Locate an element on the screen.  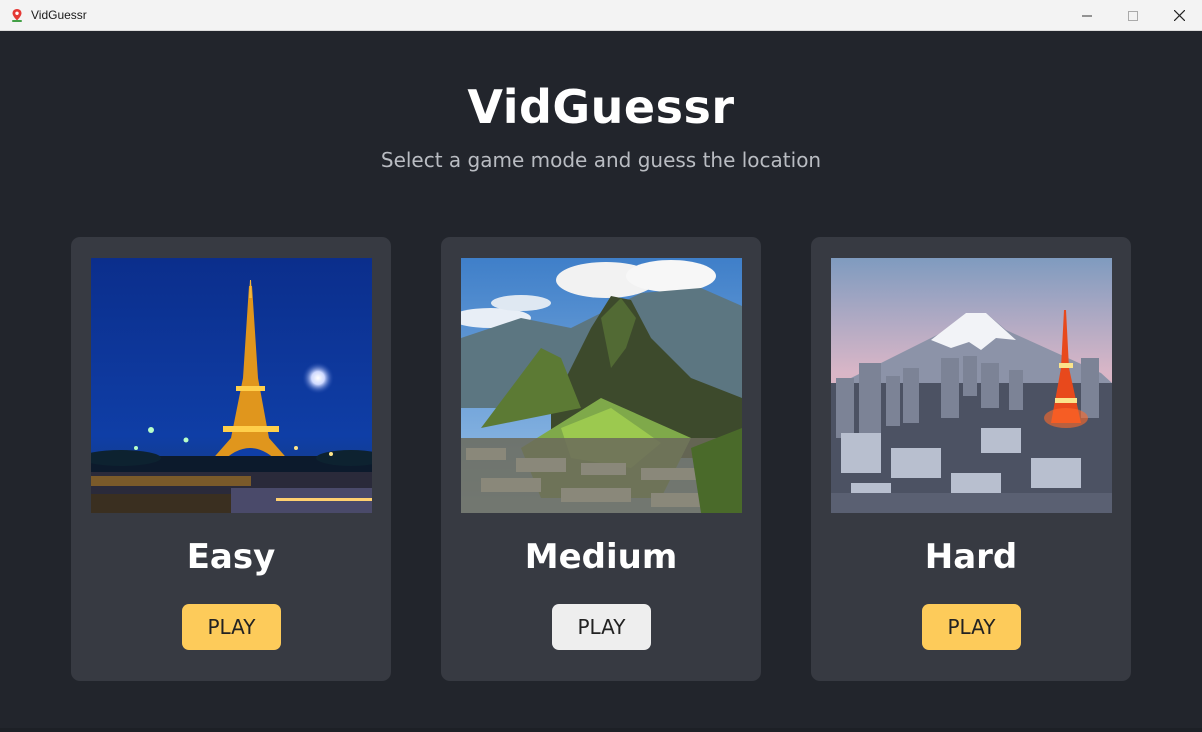
maximize-icon is located at coordinates (1133, 15).